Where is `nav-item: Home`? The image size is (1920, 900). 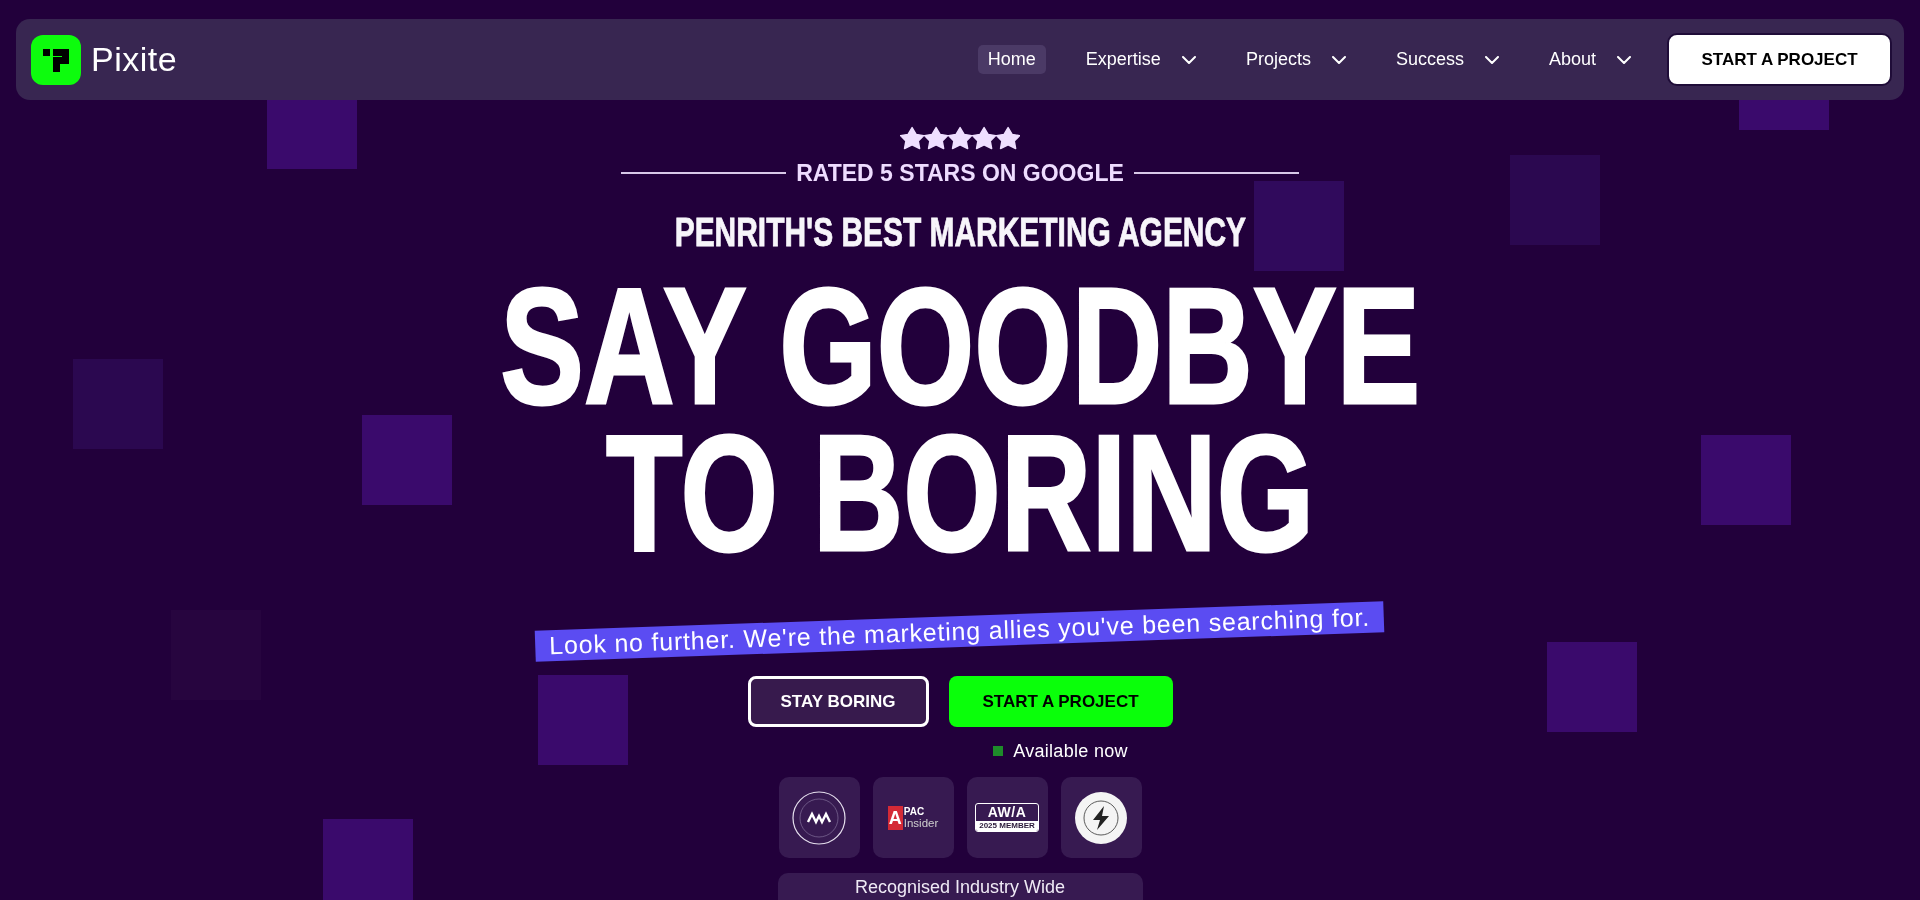
nav-item: Home is located at coordinates (1011, 59).